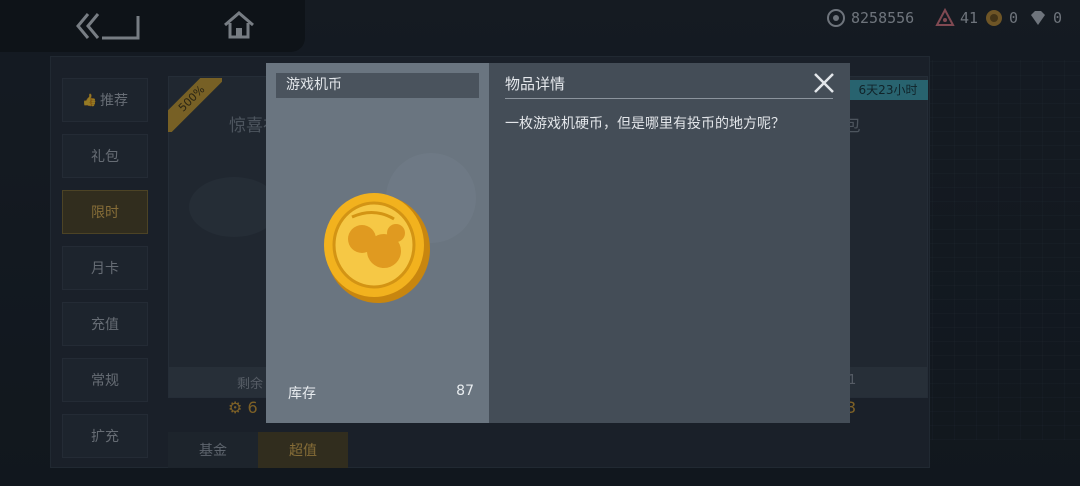 Image resolution: width=1080 pixels, height=486 pixels. I want to click on close-button, so click(824, 83).